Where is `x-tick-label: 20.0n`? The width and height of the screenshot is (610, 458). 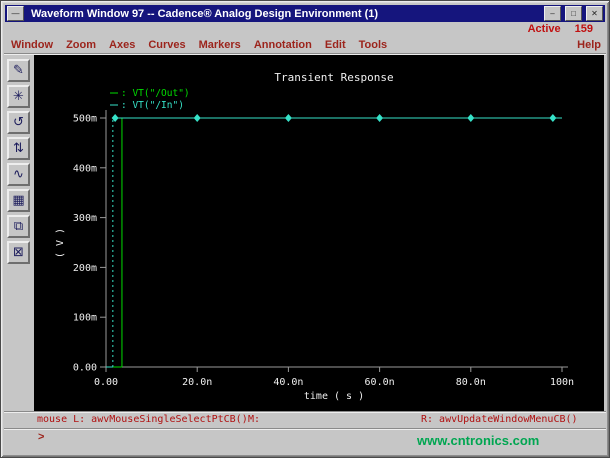
x-tick-label: 20.0n is located at coordinates (197, 382).